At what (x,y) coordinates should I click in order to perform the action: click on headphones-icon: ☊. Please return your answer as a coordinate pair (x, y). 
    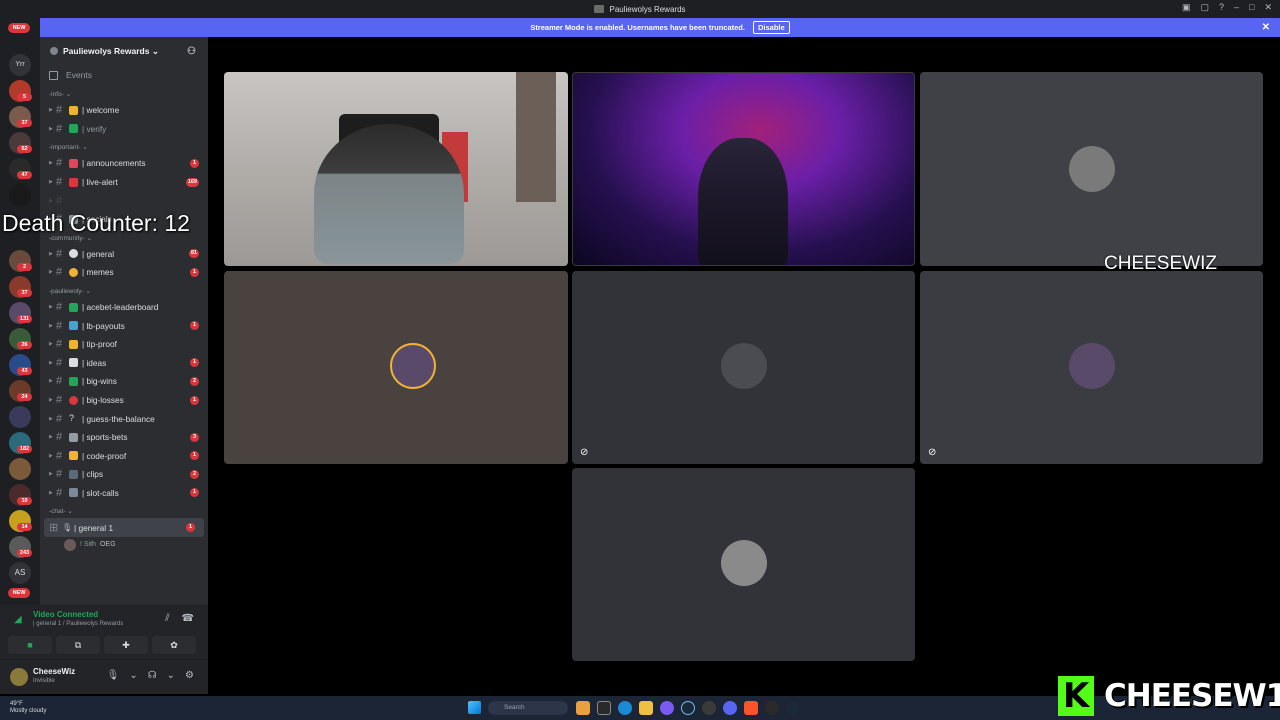
    Looking at the image, I should click on (152, 675).